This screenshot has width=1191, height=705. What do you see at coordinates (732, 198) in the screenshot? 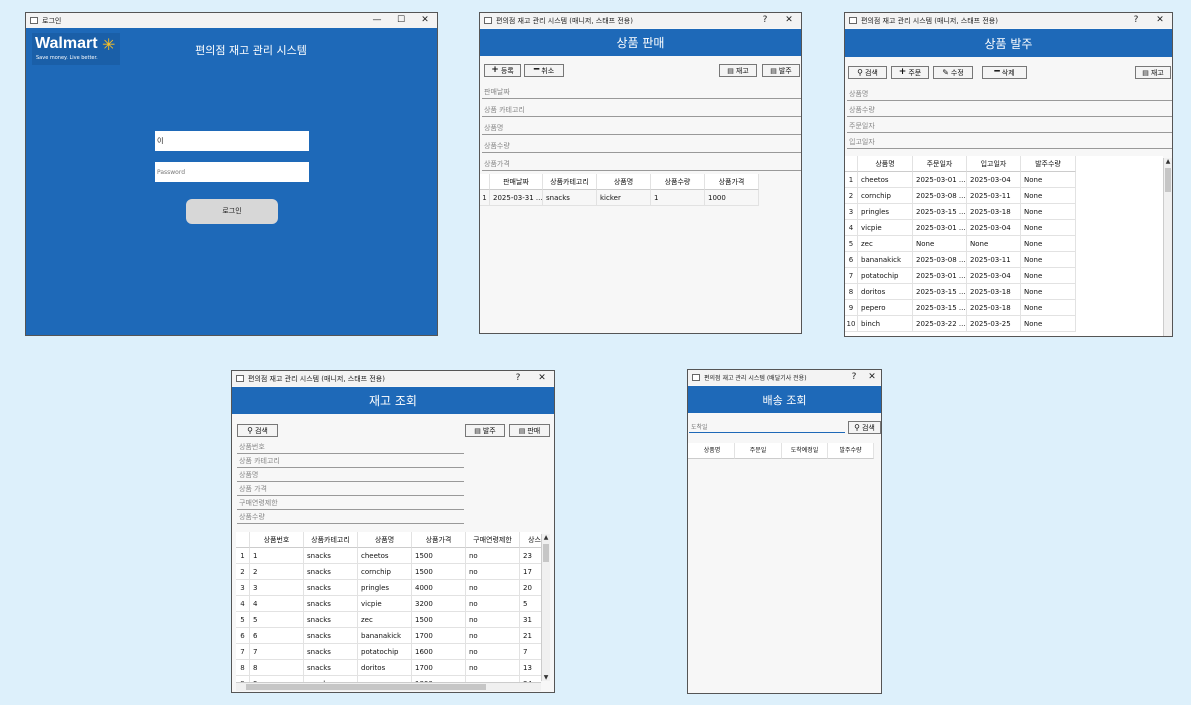
I see `table-cell: 1000` at bounding box center [732, 198].